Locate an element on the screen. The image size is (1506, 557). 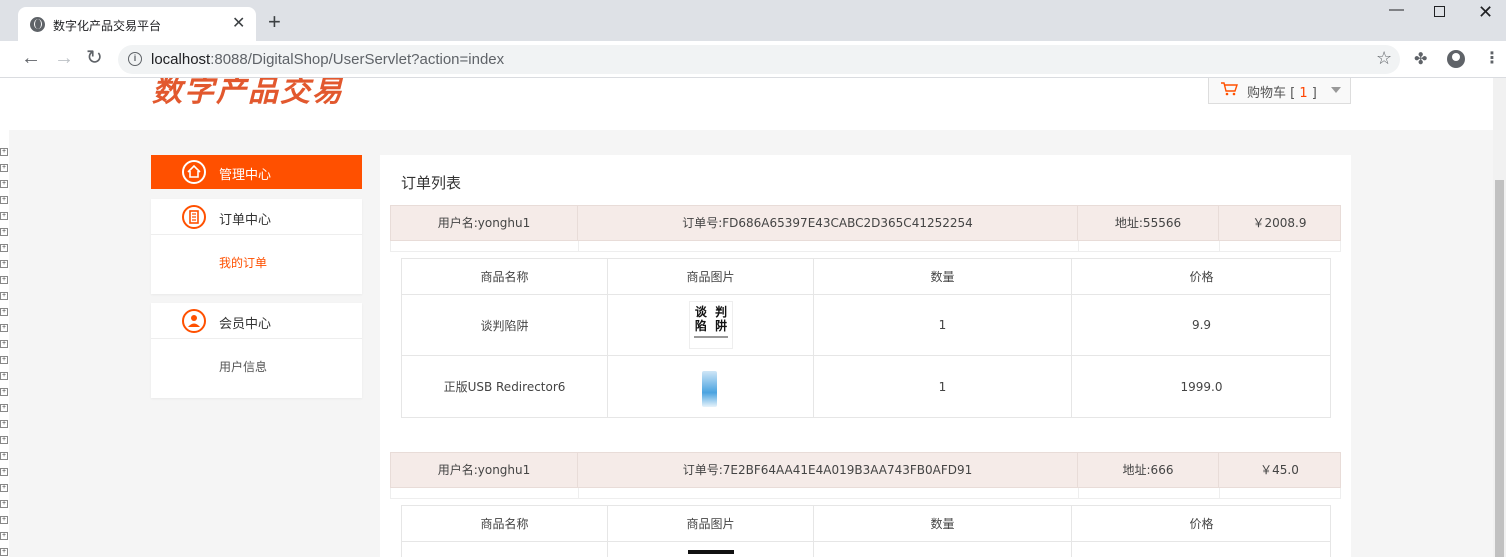
browser-tab: 数字化产品交易平台 ✕ is located at coordinates (137, 24).